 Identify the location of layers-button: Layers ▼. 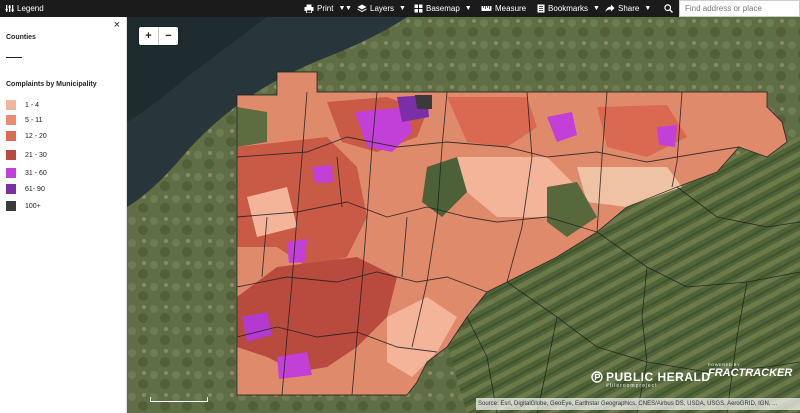
(381, 8).